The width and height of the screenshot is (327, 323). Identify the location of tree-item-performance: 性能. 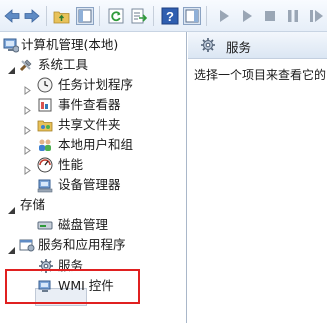
(93, 165).